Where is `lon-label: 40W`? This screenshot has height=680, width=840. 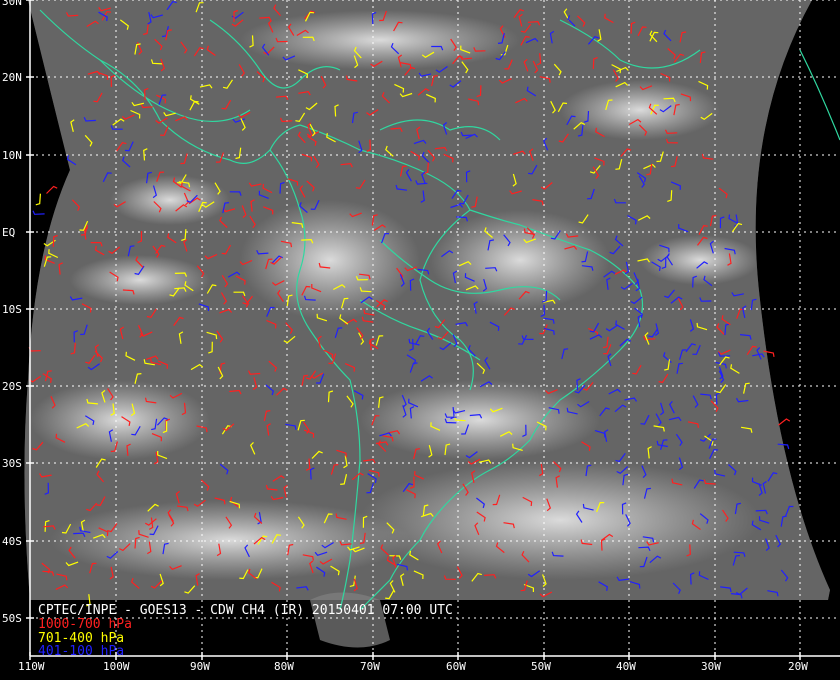
lon-label: 40W is located at coordinates (626, 666).